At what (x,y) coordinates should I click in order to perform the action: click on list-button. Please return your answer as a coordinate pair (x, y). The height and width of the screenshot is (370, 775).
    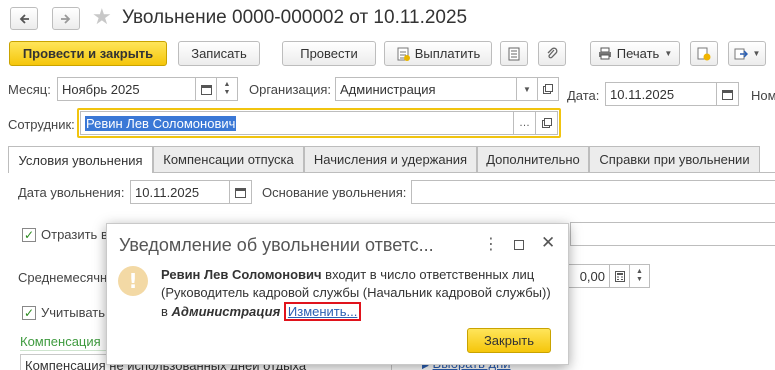
    Looking at the image, I should click on (514, 53).